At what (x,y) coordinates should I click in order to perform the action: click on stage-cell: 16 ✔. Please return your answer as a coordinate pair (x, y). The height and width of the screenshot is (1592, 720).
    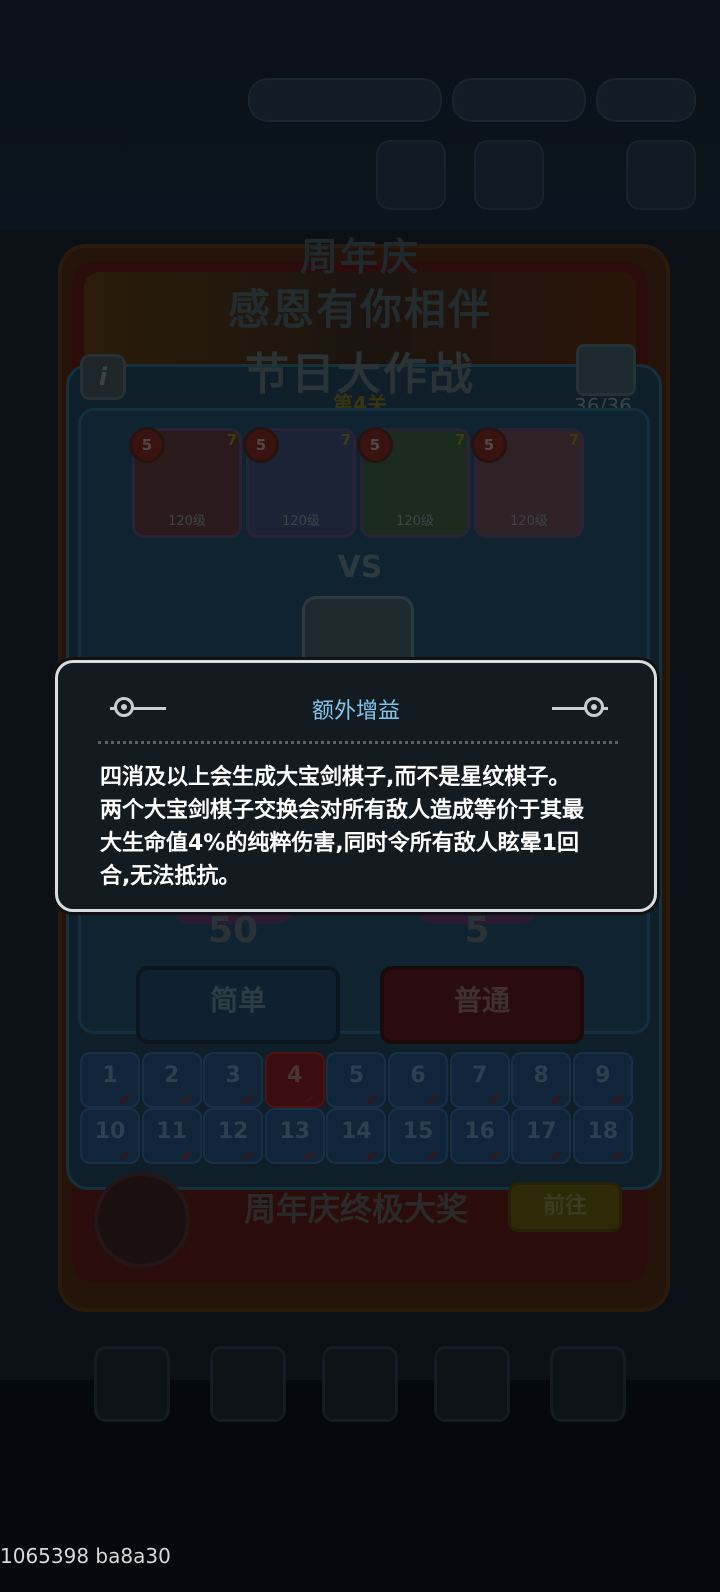
    Looking at the image, I should click on (479, 1136).